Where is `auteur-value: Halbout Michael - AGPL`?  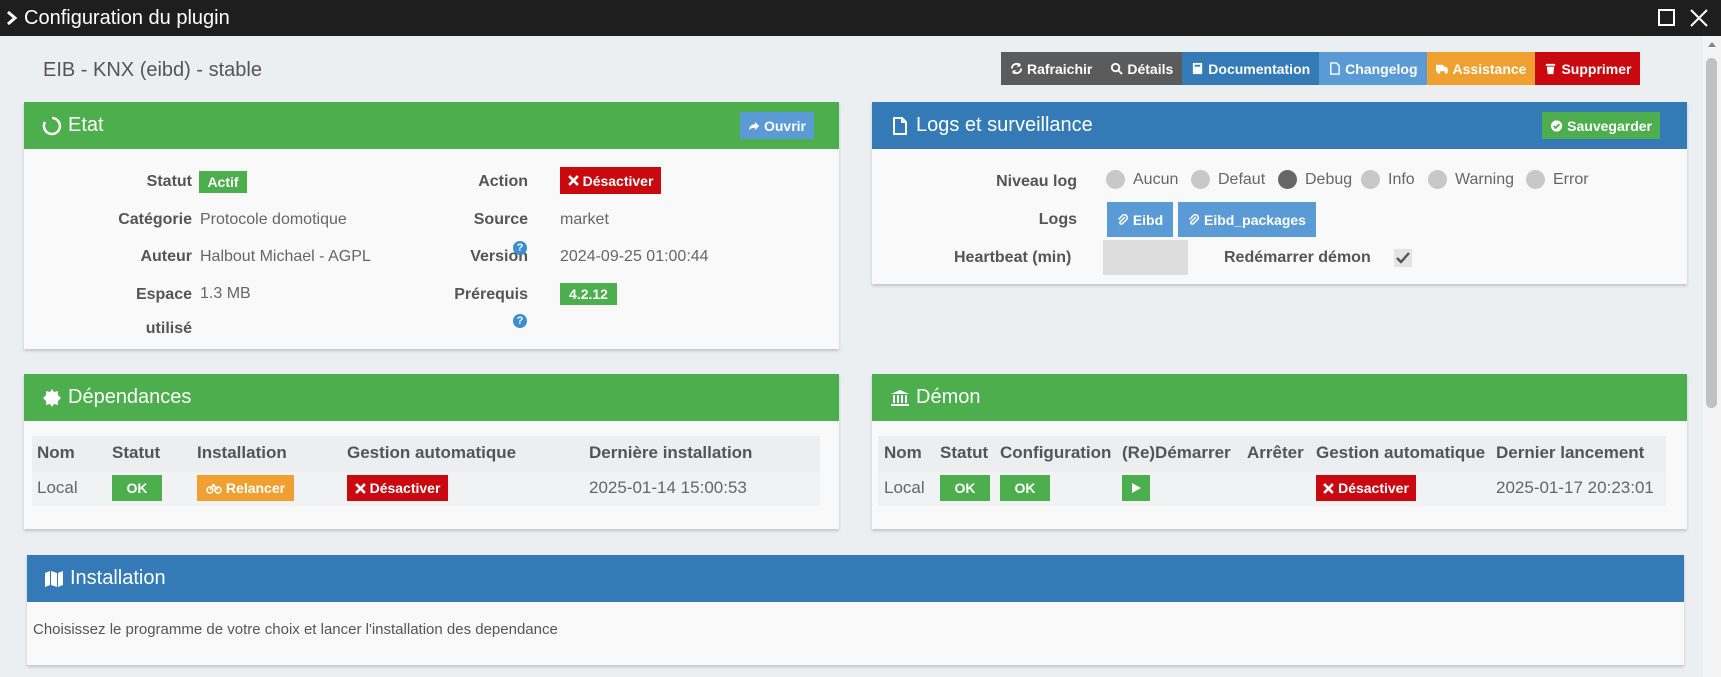
auteur-value: Halbout Michael - AGPL is located at coordinates (285, 257).